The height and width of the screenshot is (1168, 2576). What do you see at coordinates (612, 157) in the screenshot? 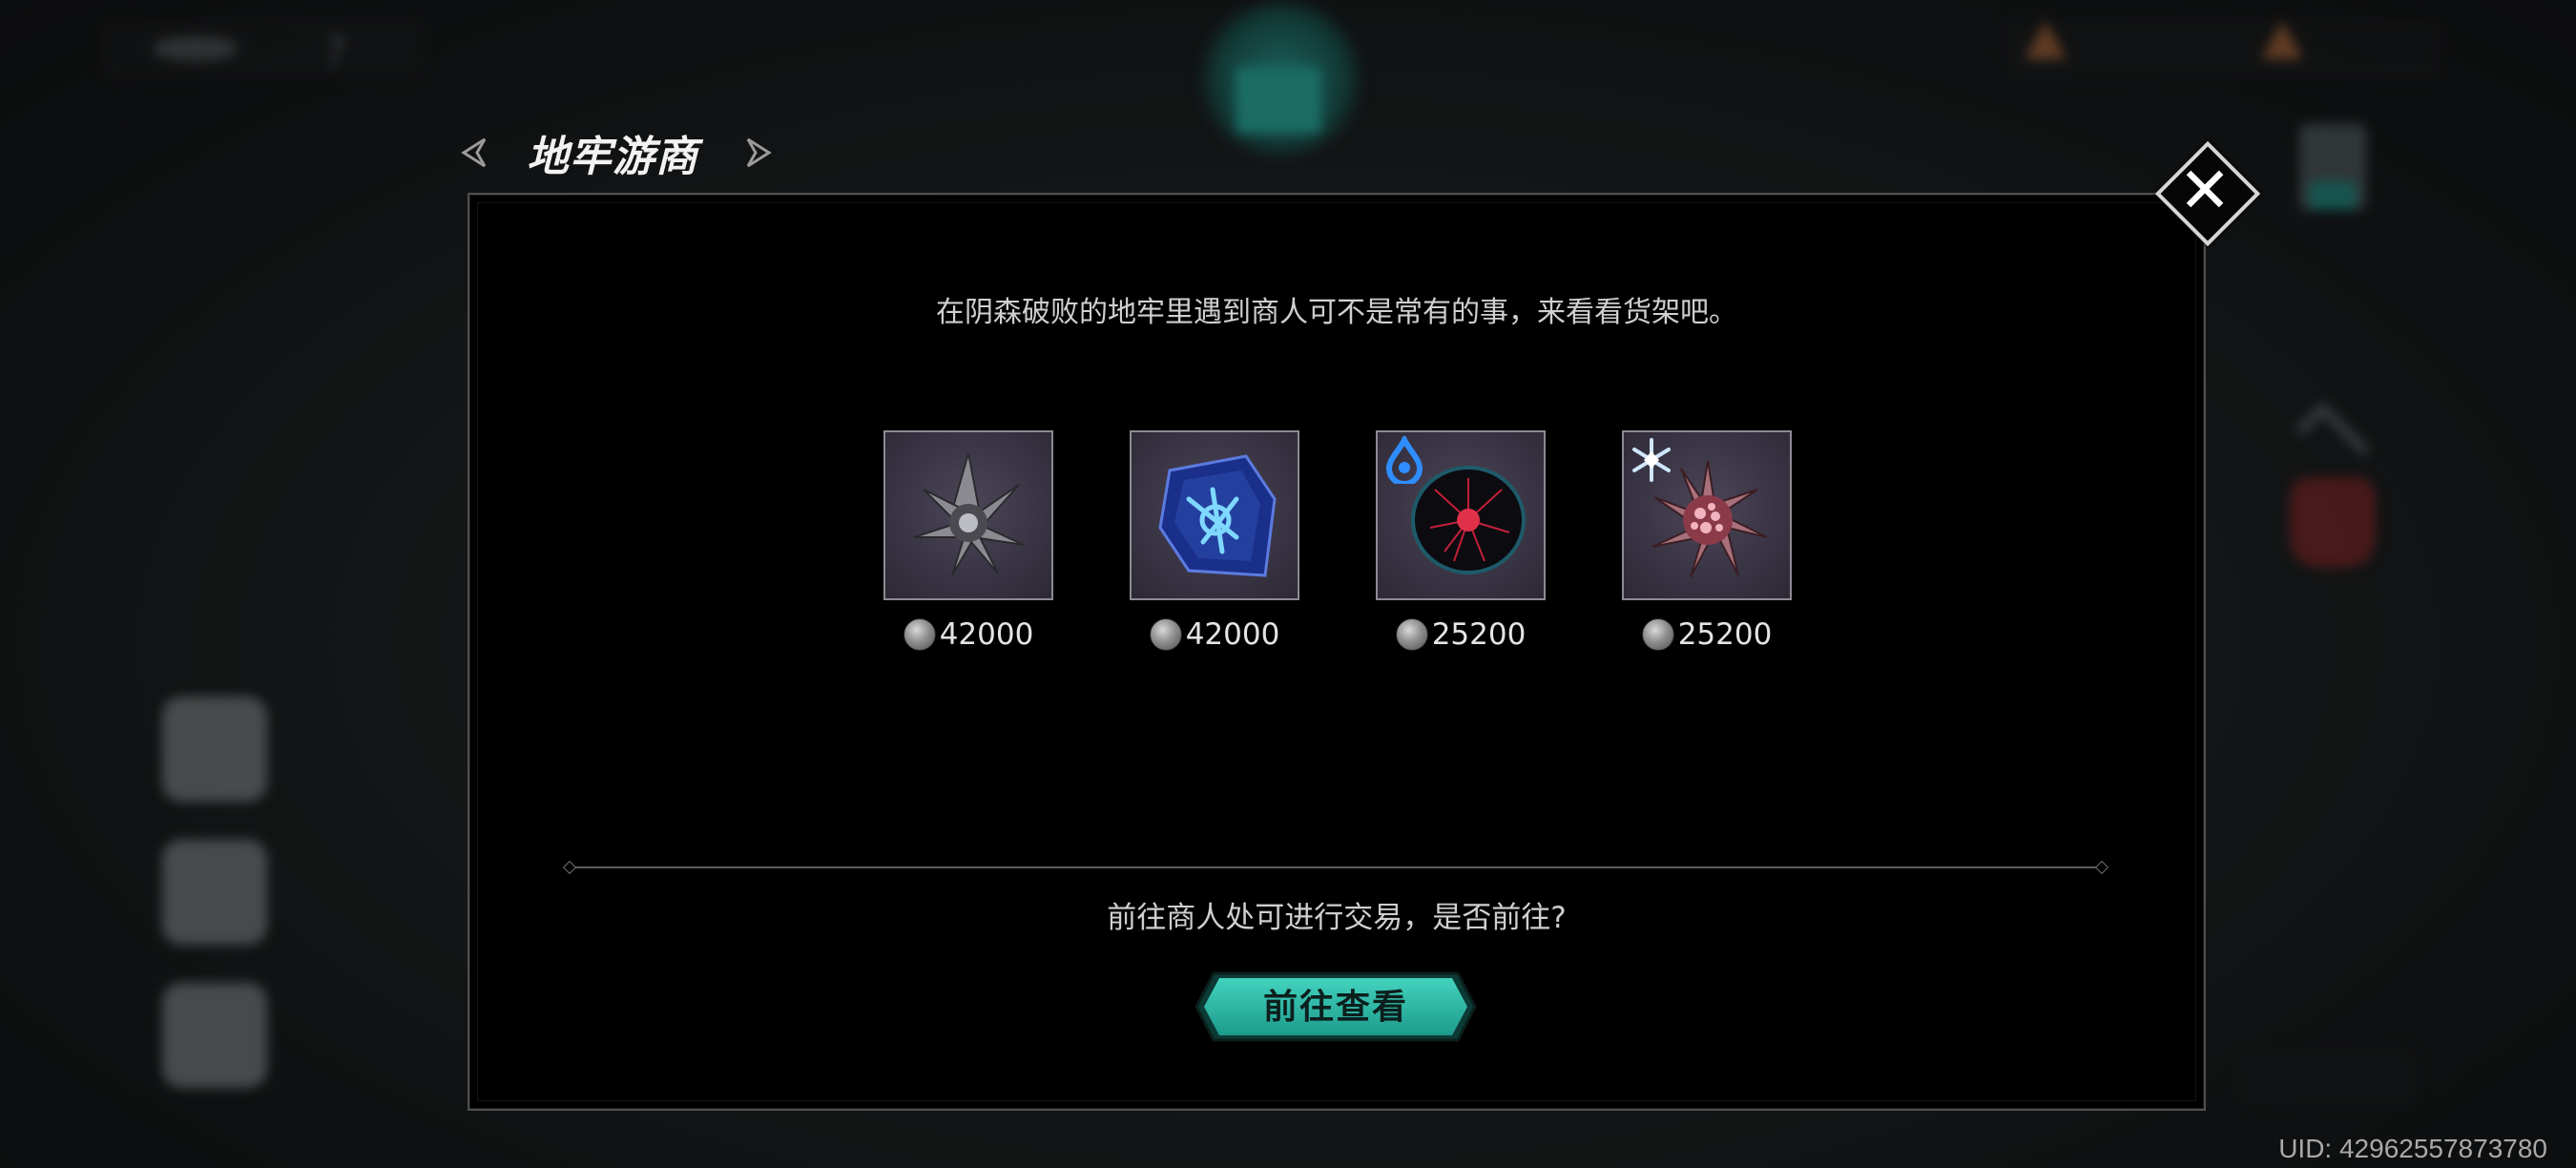
I see `page-title: 地牢游商` at bounding box center [612, 157].